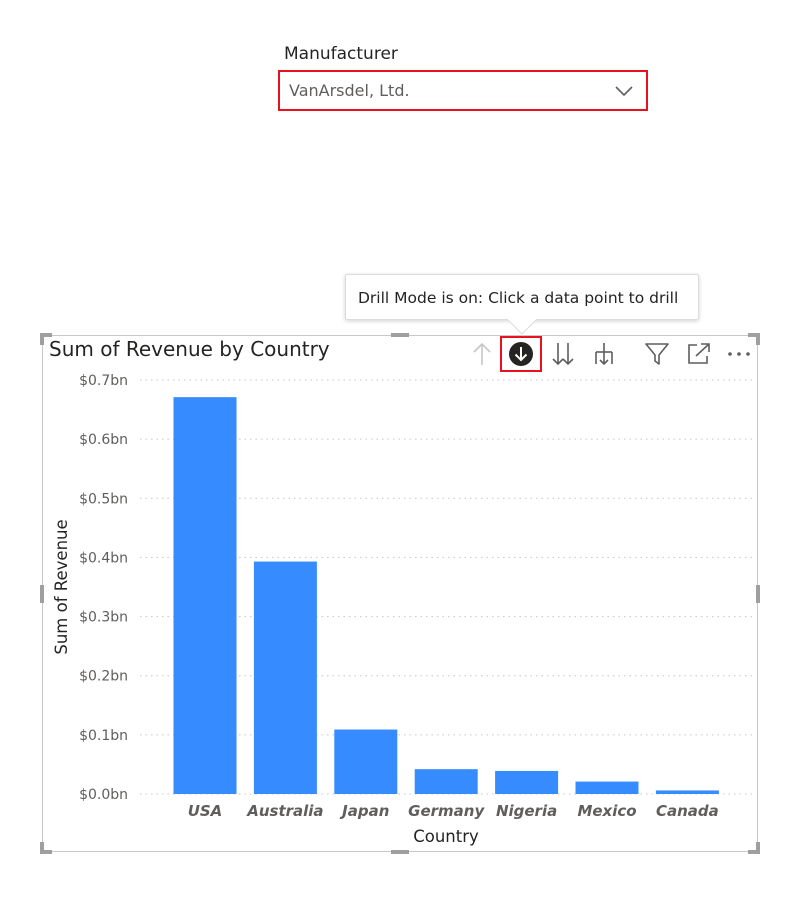 This screenshot has height=909, width=787. I want to click on y-tick-label: $0.4bn, so click(103, 558).